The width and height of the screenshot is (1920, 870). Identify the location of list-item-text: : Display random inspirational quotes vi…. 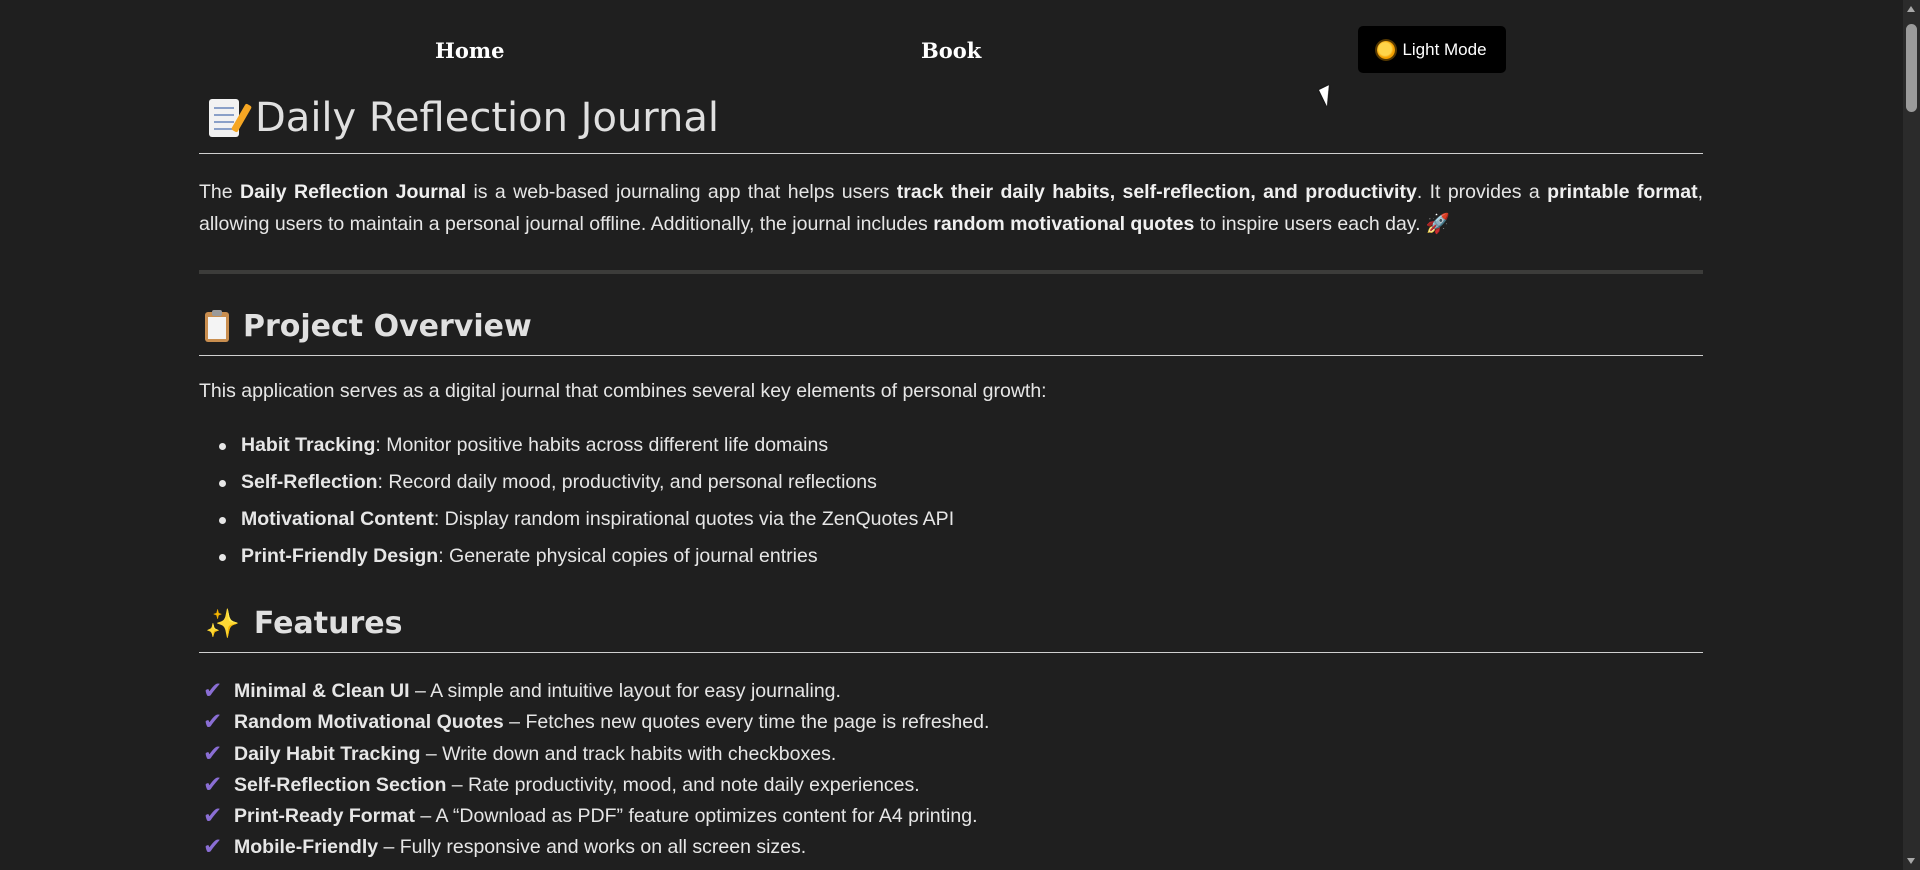
(694, 519).